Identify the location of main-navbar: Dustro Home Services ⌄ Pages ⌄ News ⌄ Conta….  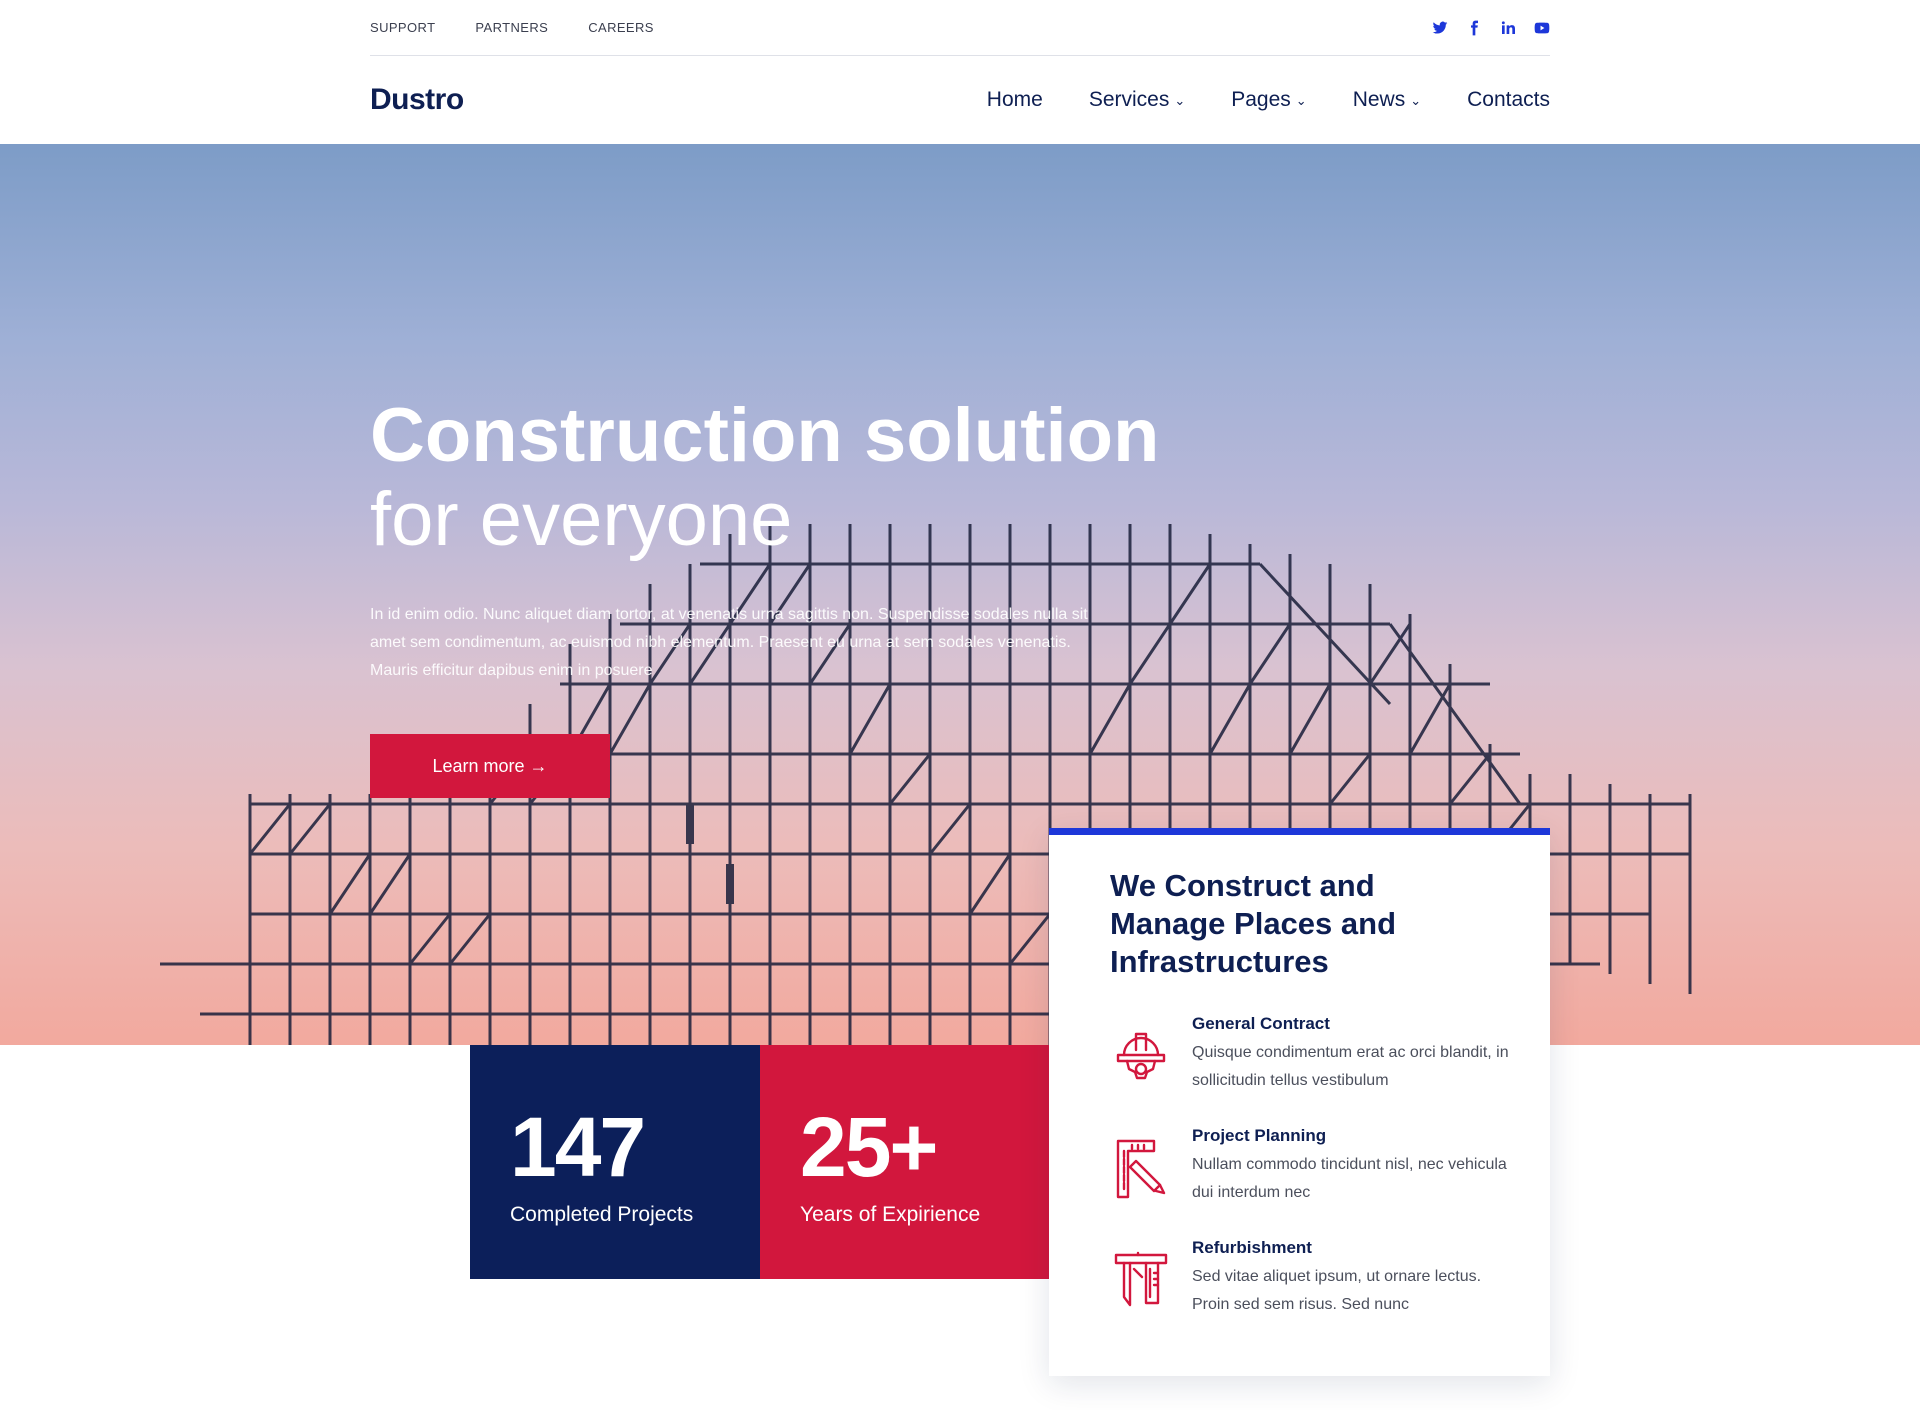
(960, 100).